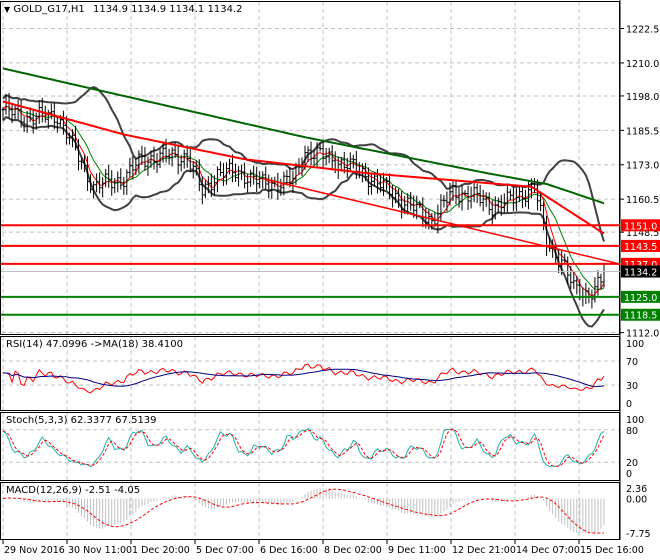 This screenshot has width=660, height=560. I want to click on price-tick-label: 1198.0, so click(642, 97).